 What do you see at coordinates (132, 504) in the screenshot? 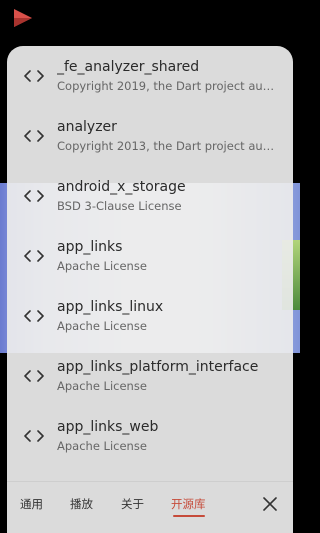
I see `tab-about: 关于` at bounding box center [132, 504].